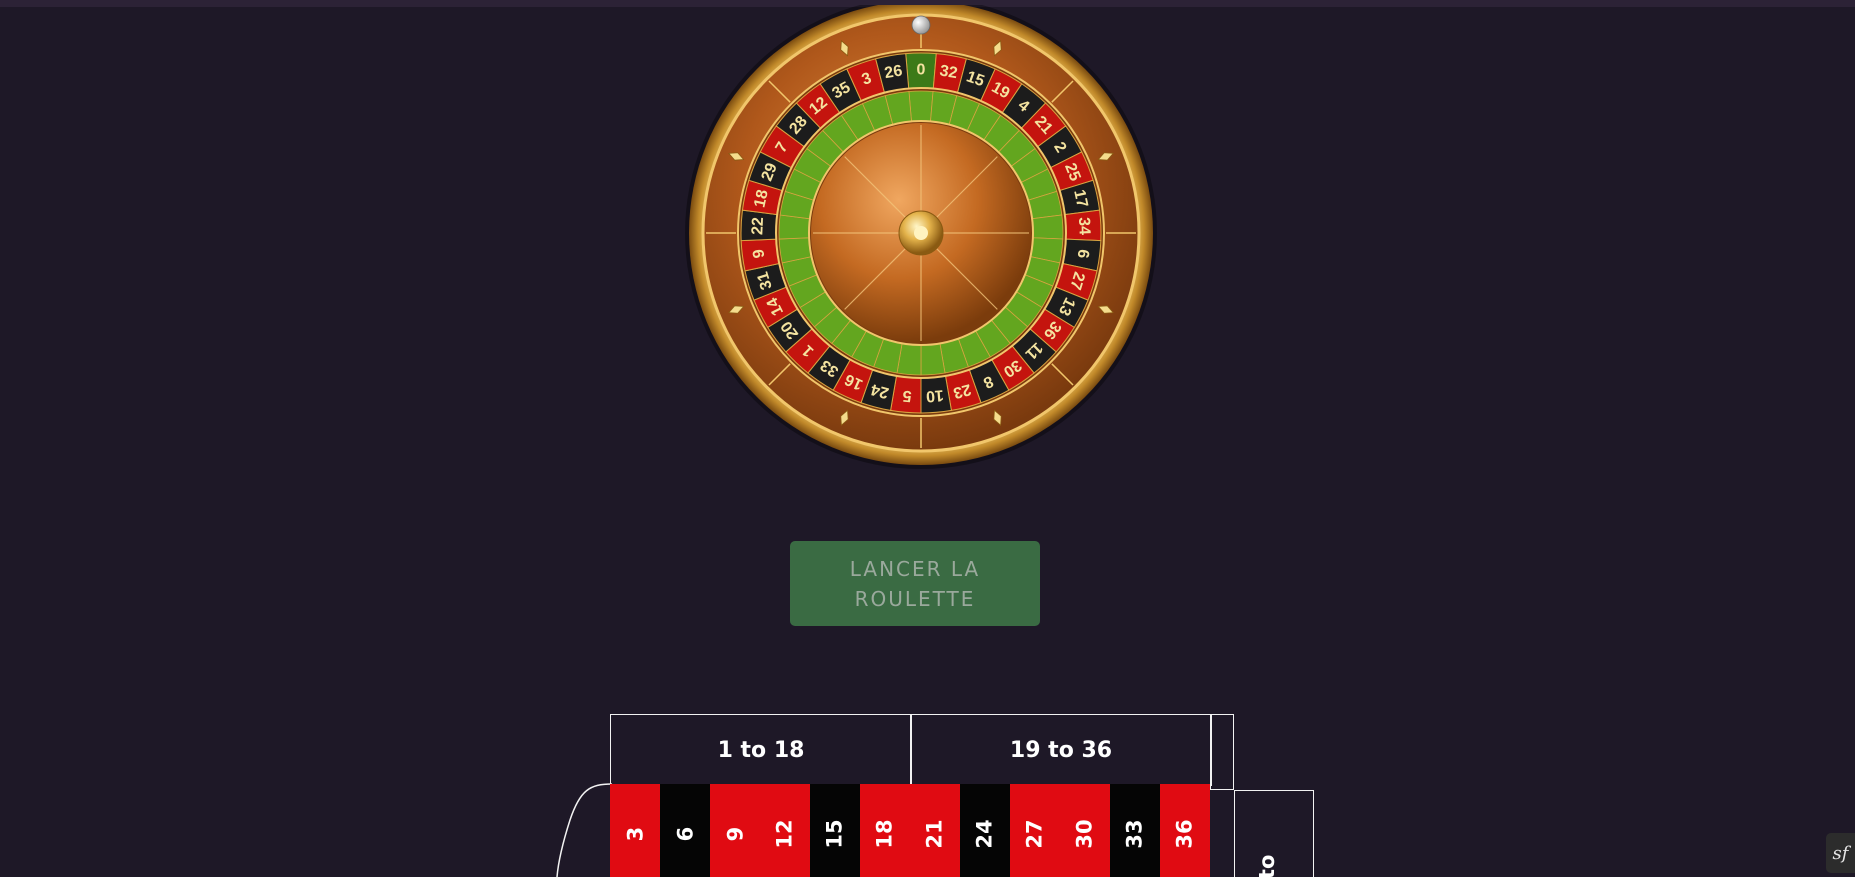  What do you see at coordinates (934, 395) in the screenshot?
I see `wheel-number-10: 10` at bounding box center [934, 395].